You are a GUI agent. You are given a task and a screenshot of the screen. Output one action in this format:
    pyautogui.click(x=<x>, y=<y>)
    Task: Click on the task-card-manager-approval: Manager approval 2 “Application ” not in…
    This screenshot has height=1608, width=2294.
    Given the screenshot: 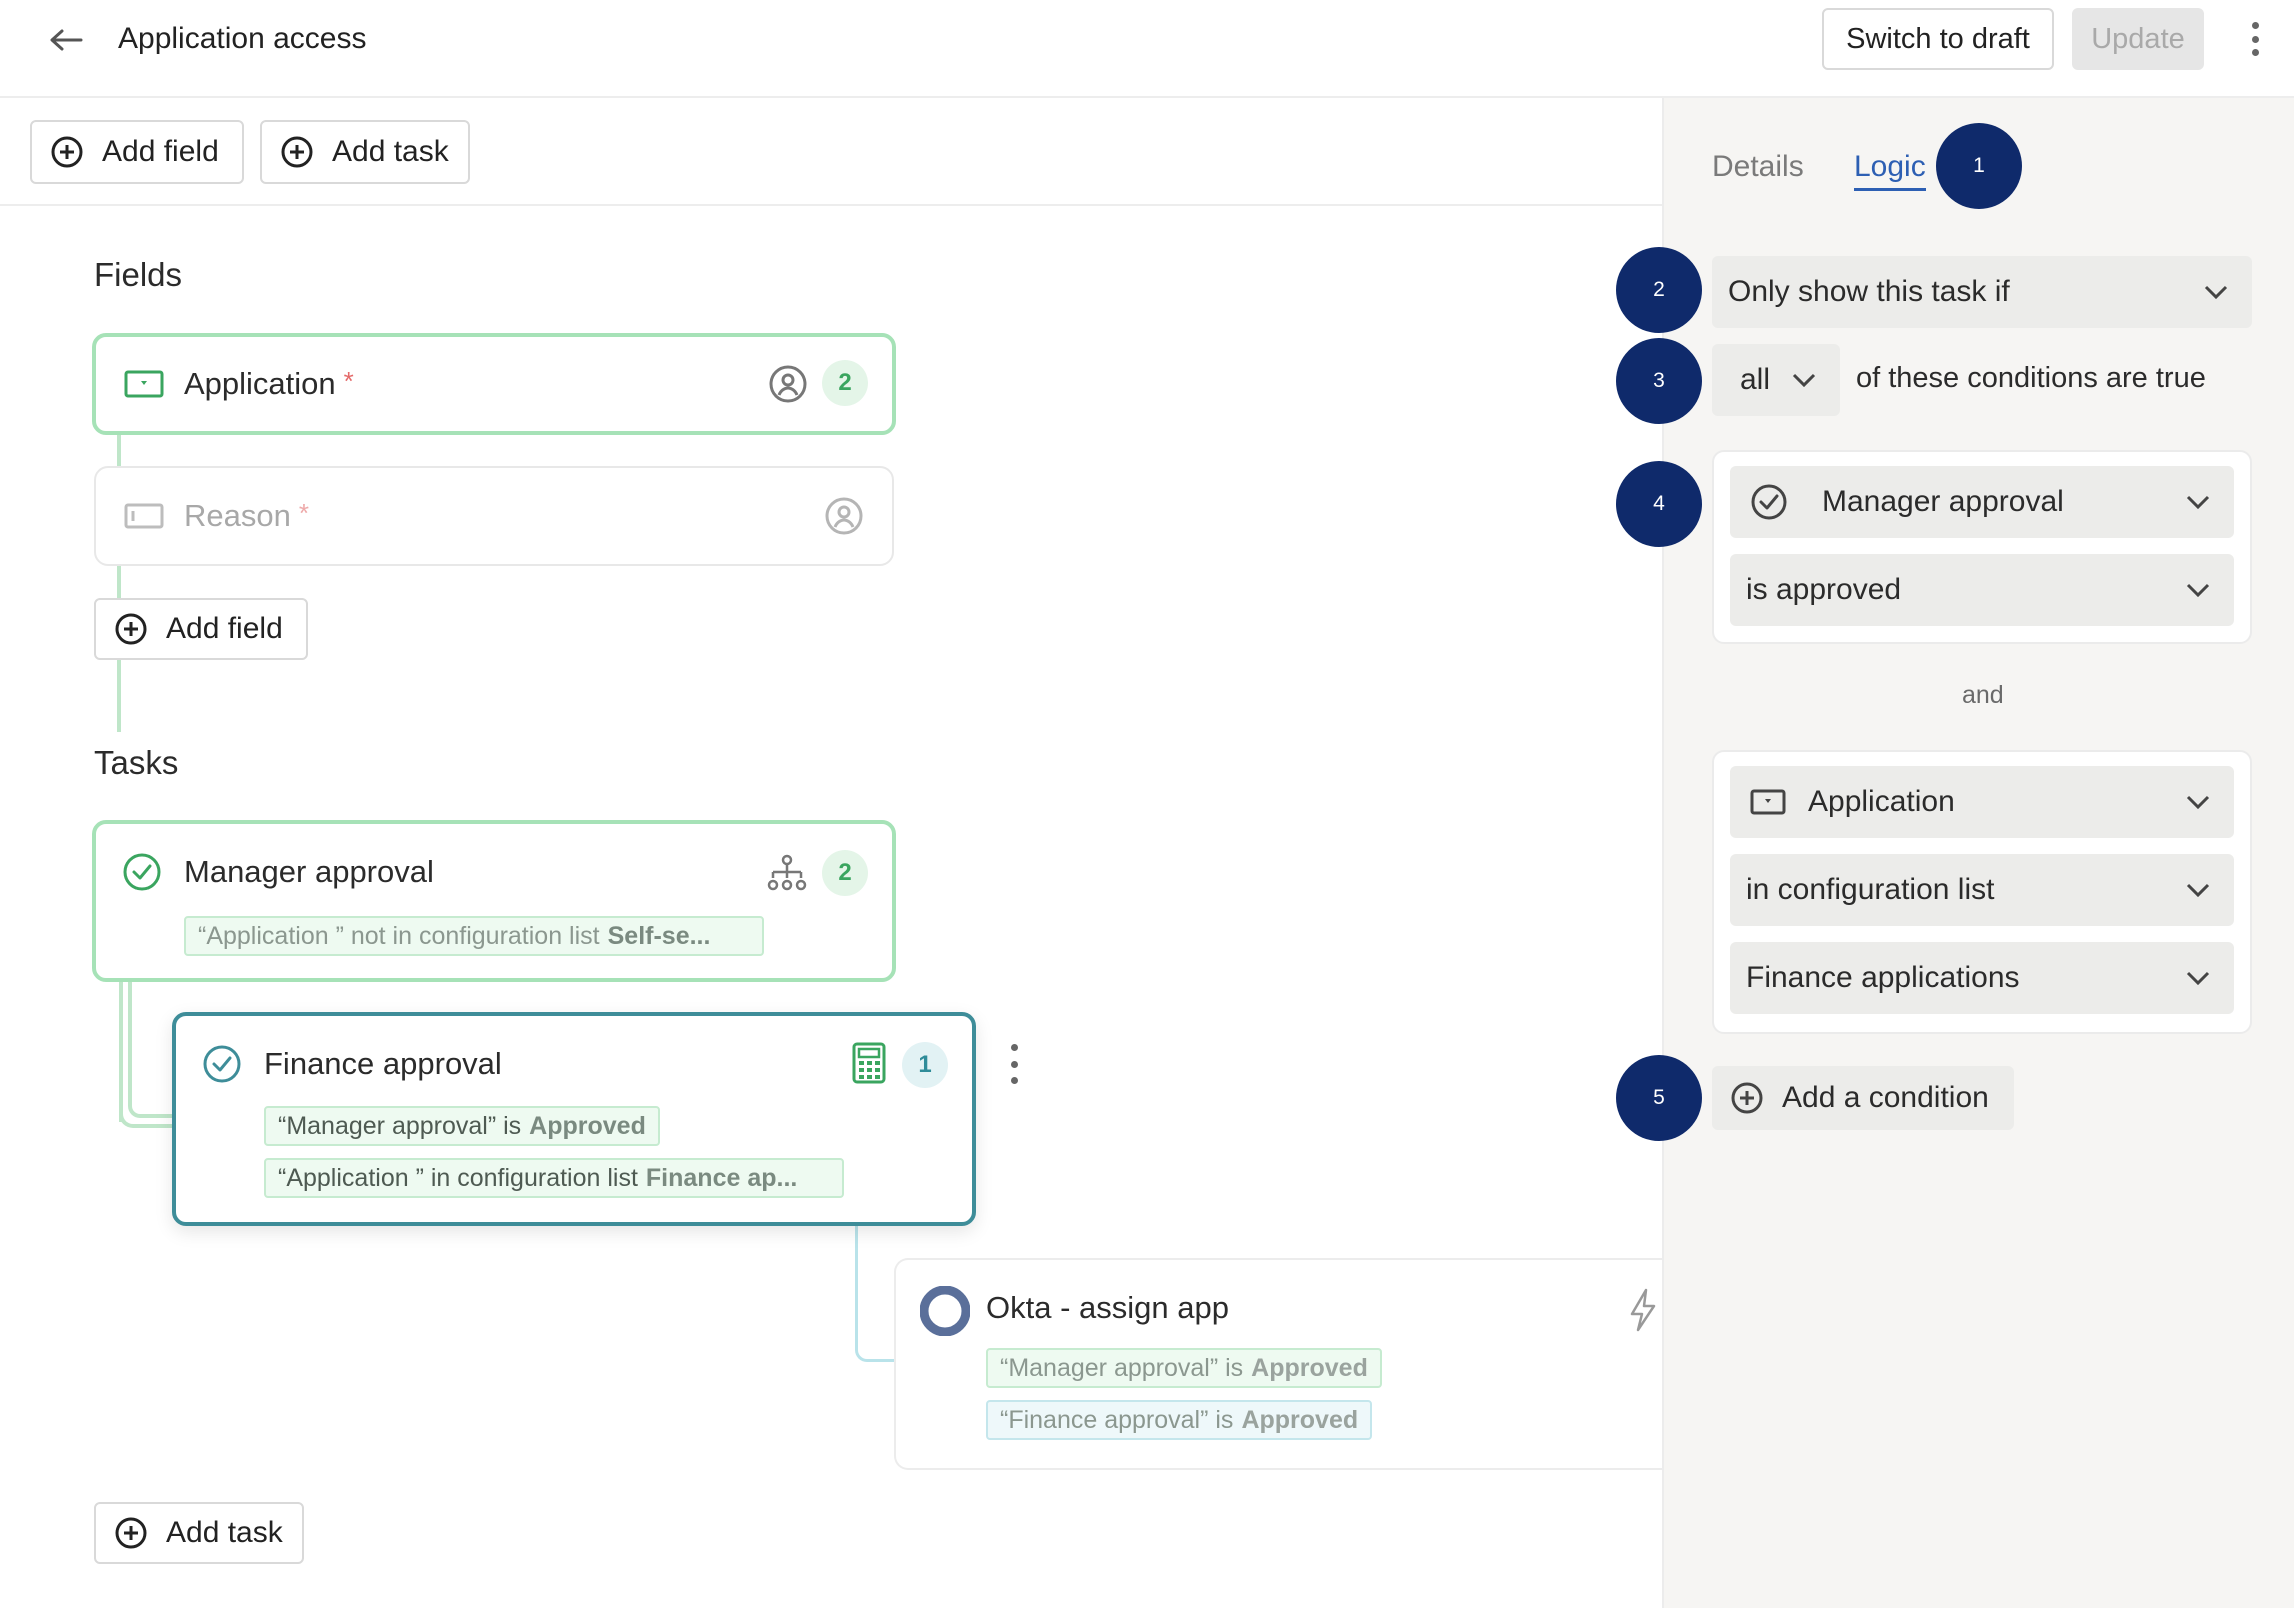 What is the action you would take?
    pyautogui.click(x=494, y=901)
    